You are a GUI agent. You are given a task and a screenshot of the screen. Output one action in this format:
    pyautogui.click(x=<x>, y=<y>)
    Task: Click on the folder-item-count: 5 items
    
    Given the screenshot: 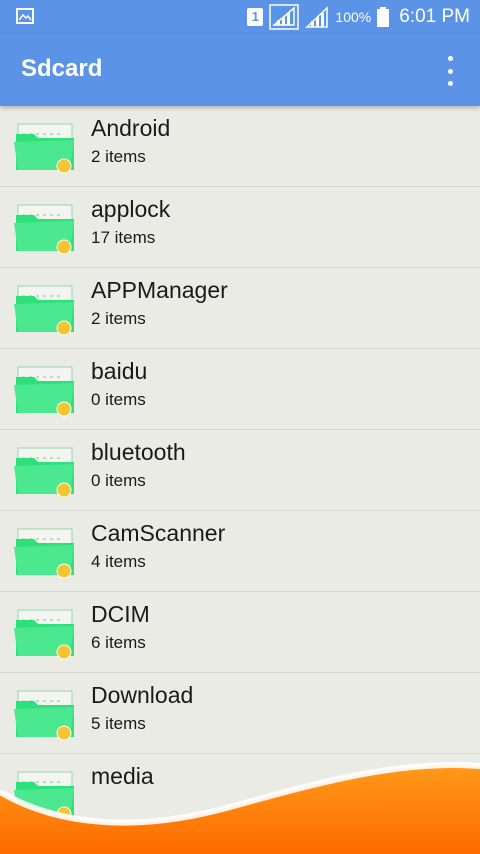 What is the action you would take?
    pyautogui.click(x=118, y=723)
    